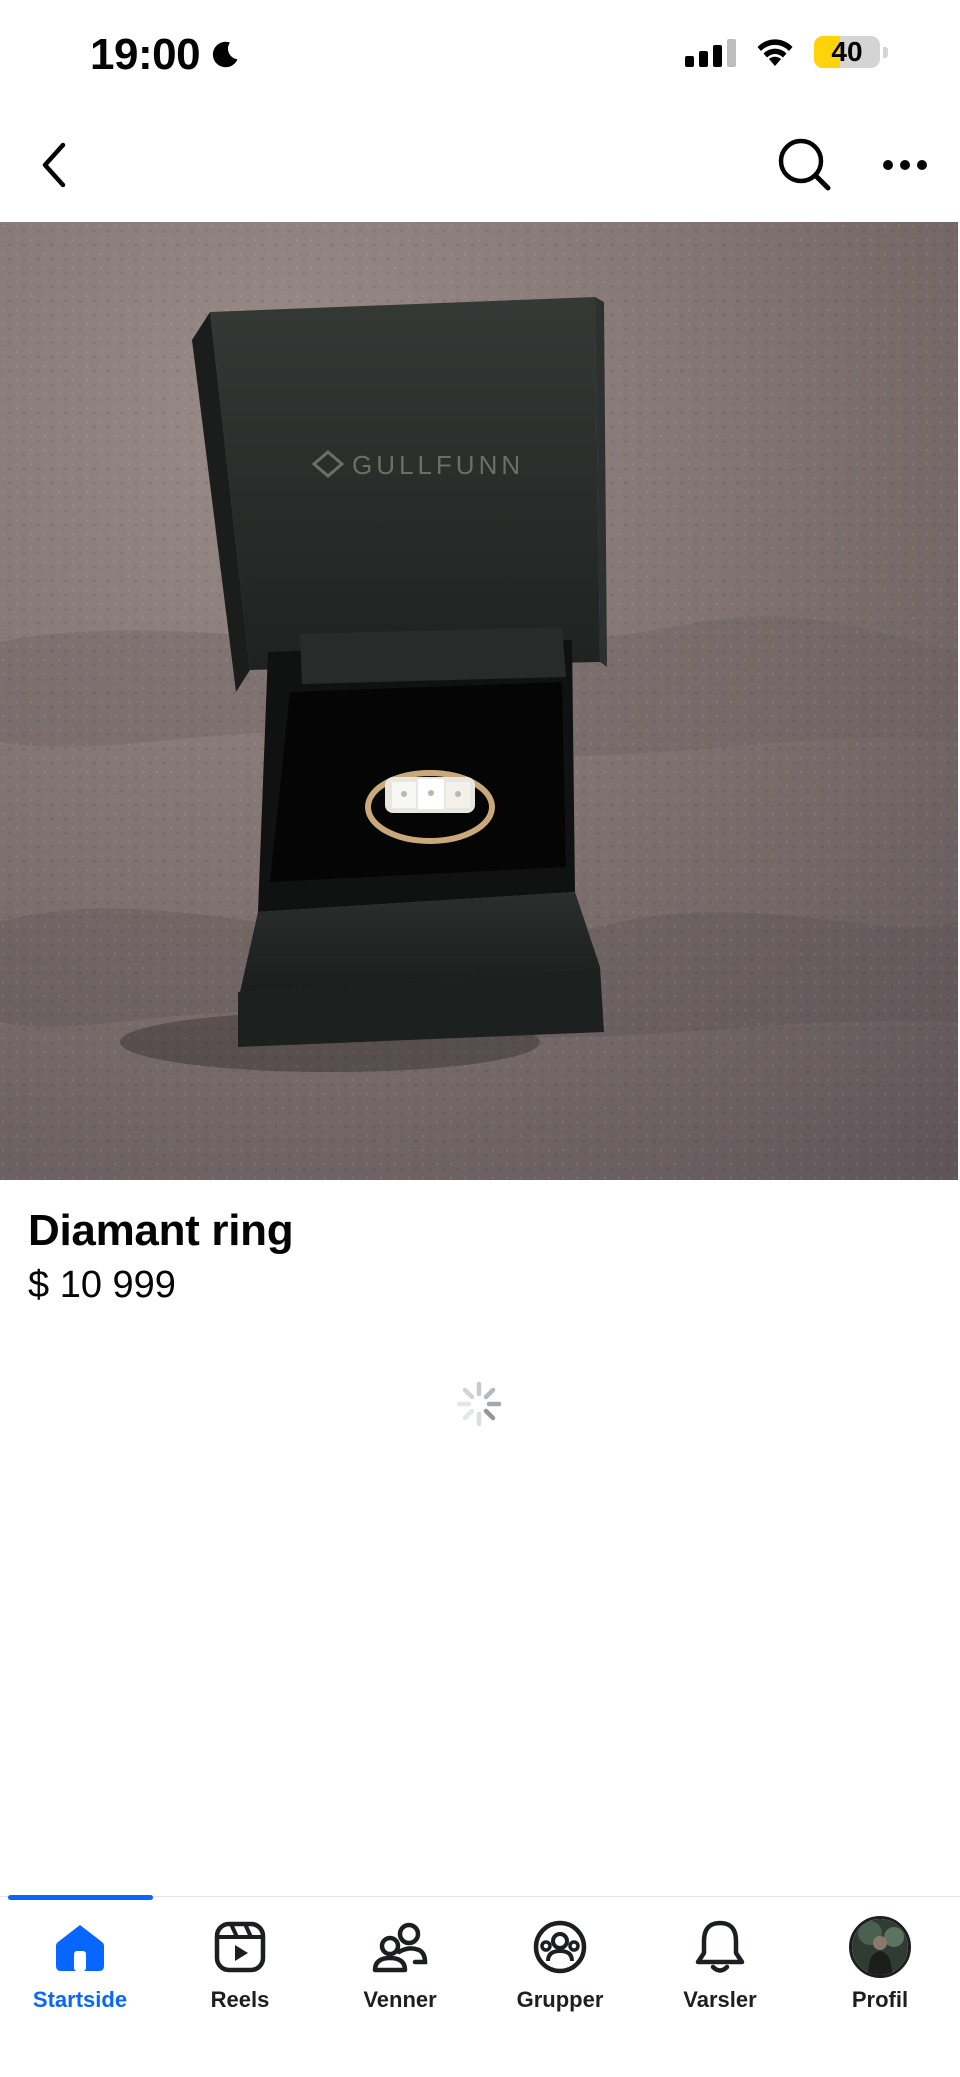  I want to click on tab-grupper: Grupper, so click(560, 1970).